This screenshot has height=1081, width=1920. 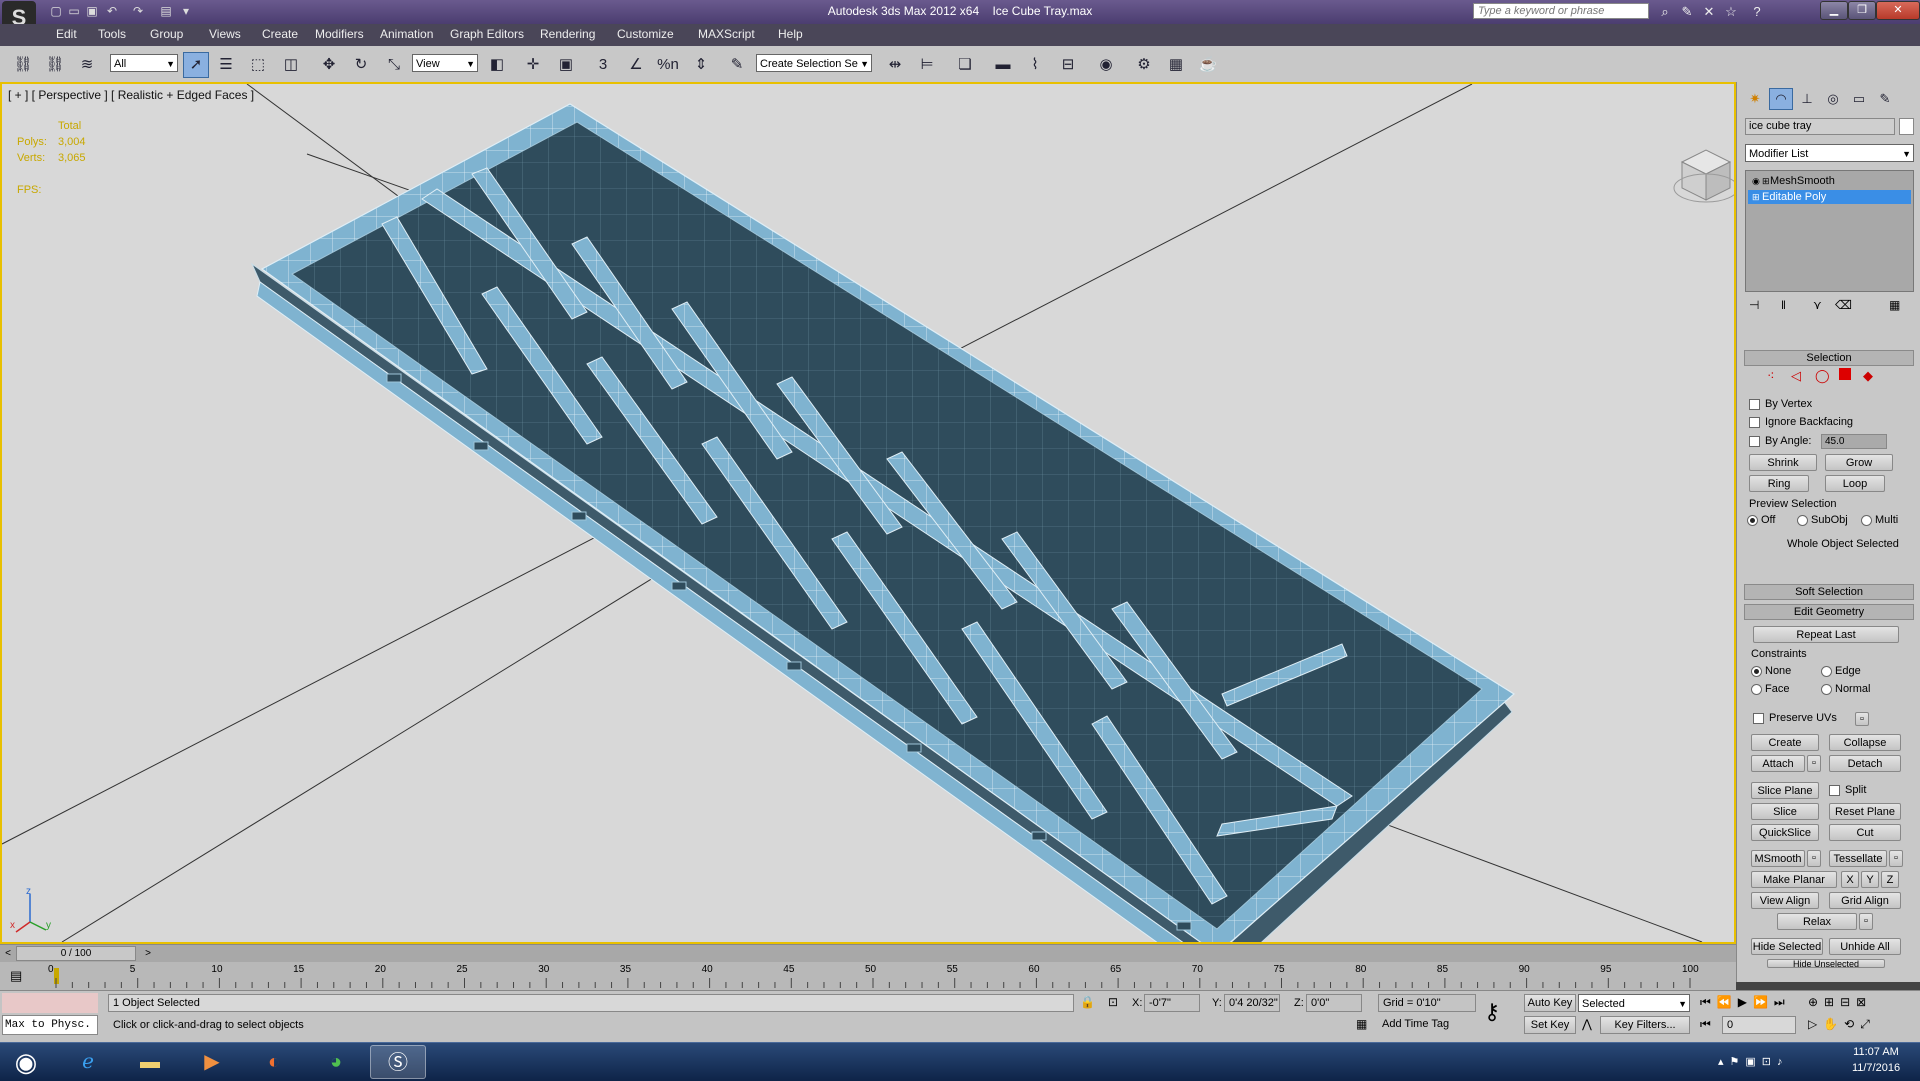 I want to click on unlink-selection-icon: ⛓, so click(x=55, y=65).